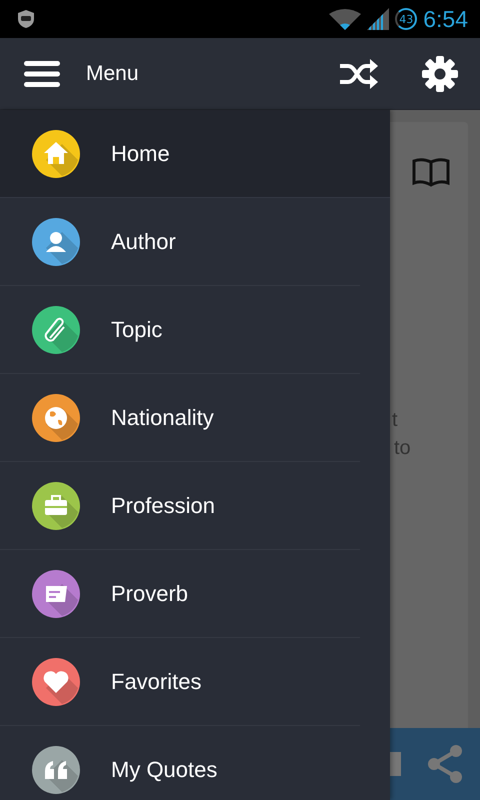 The image size is (480, 800). I want to click on drawer-item: Home, so click(195, 154).